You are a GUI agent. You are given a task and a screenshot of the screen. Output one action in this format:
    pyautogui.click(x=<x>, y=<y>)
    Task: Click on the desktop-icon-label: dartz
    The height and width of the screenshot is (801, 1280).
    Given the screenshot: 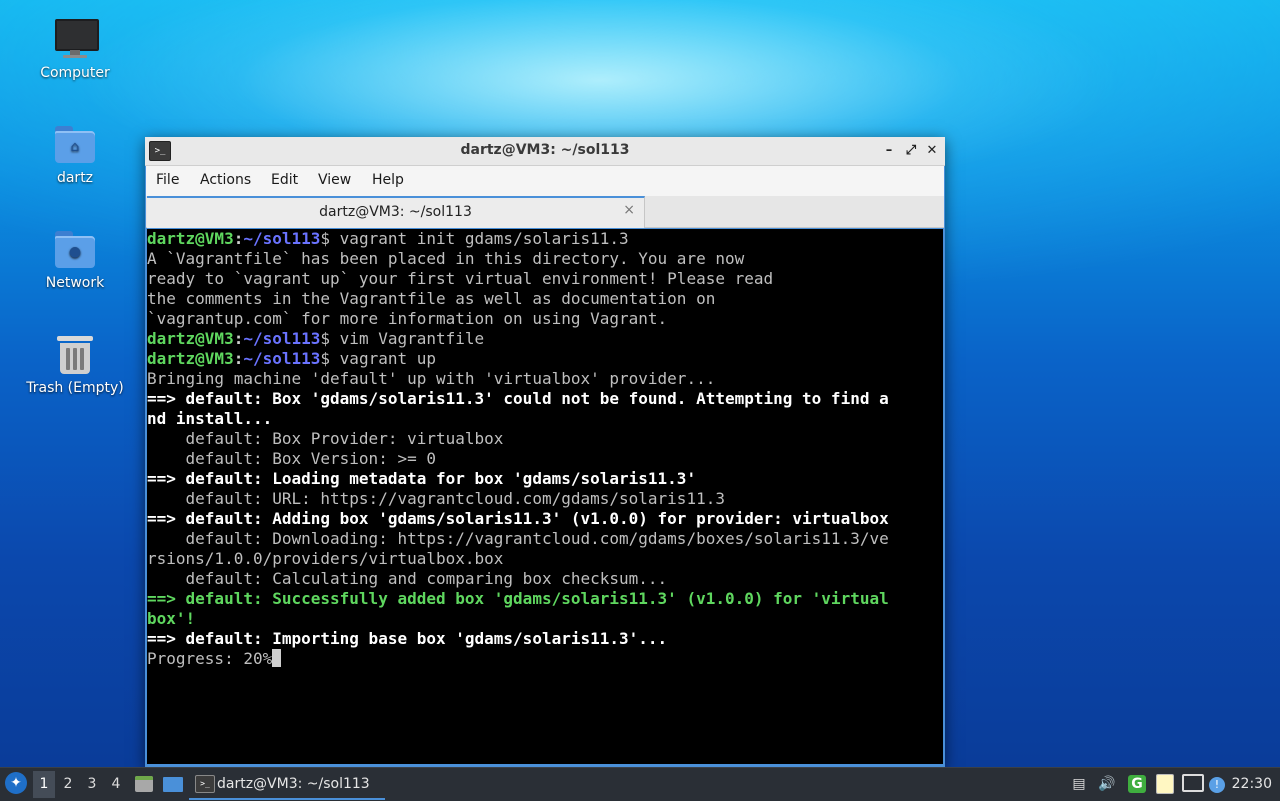 What is the action you would take?
    pyautogui.click(x=75, y=178)
    